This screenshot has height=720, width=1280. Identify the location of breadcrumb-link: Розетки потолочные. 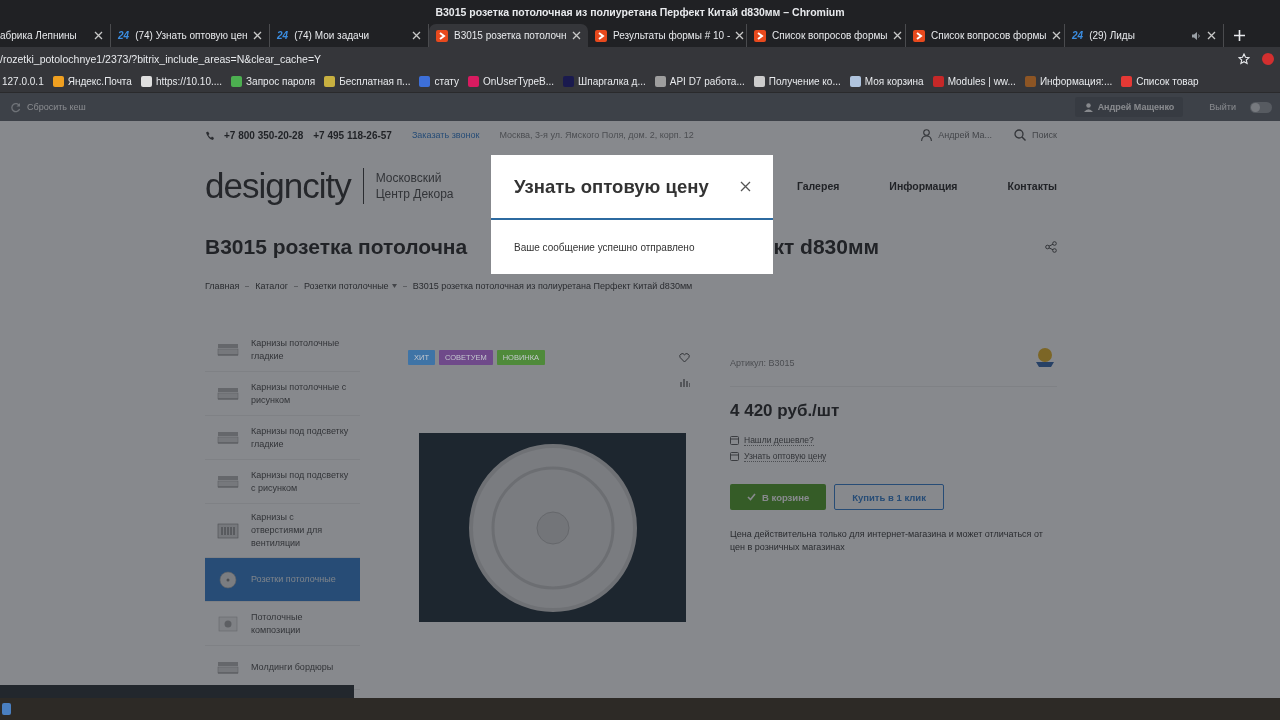
(350, 286).